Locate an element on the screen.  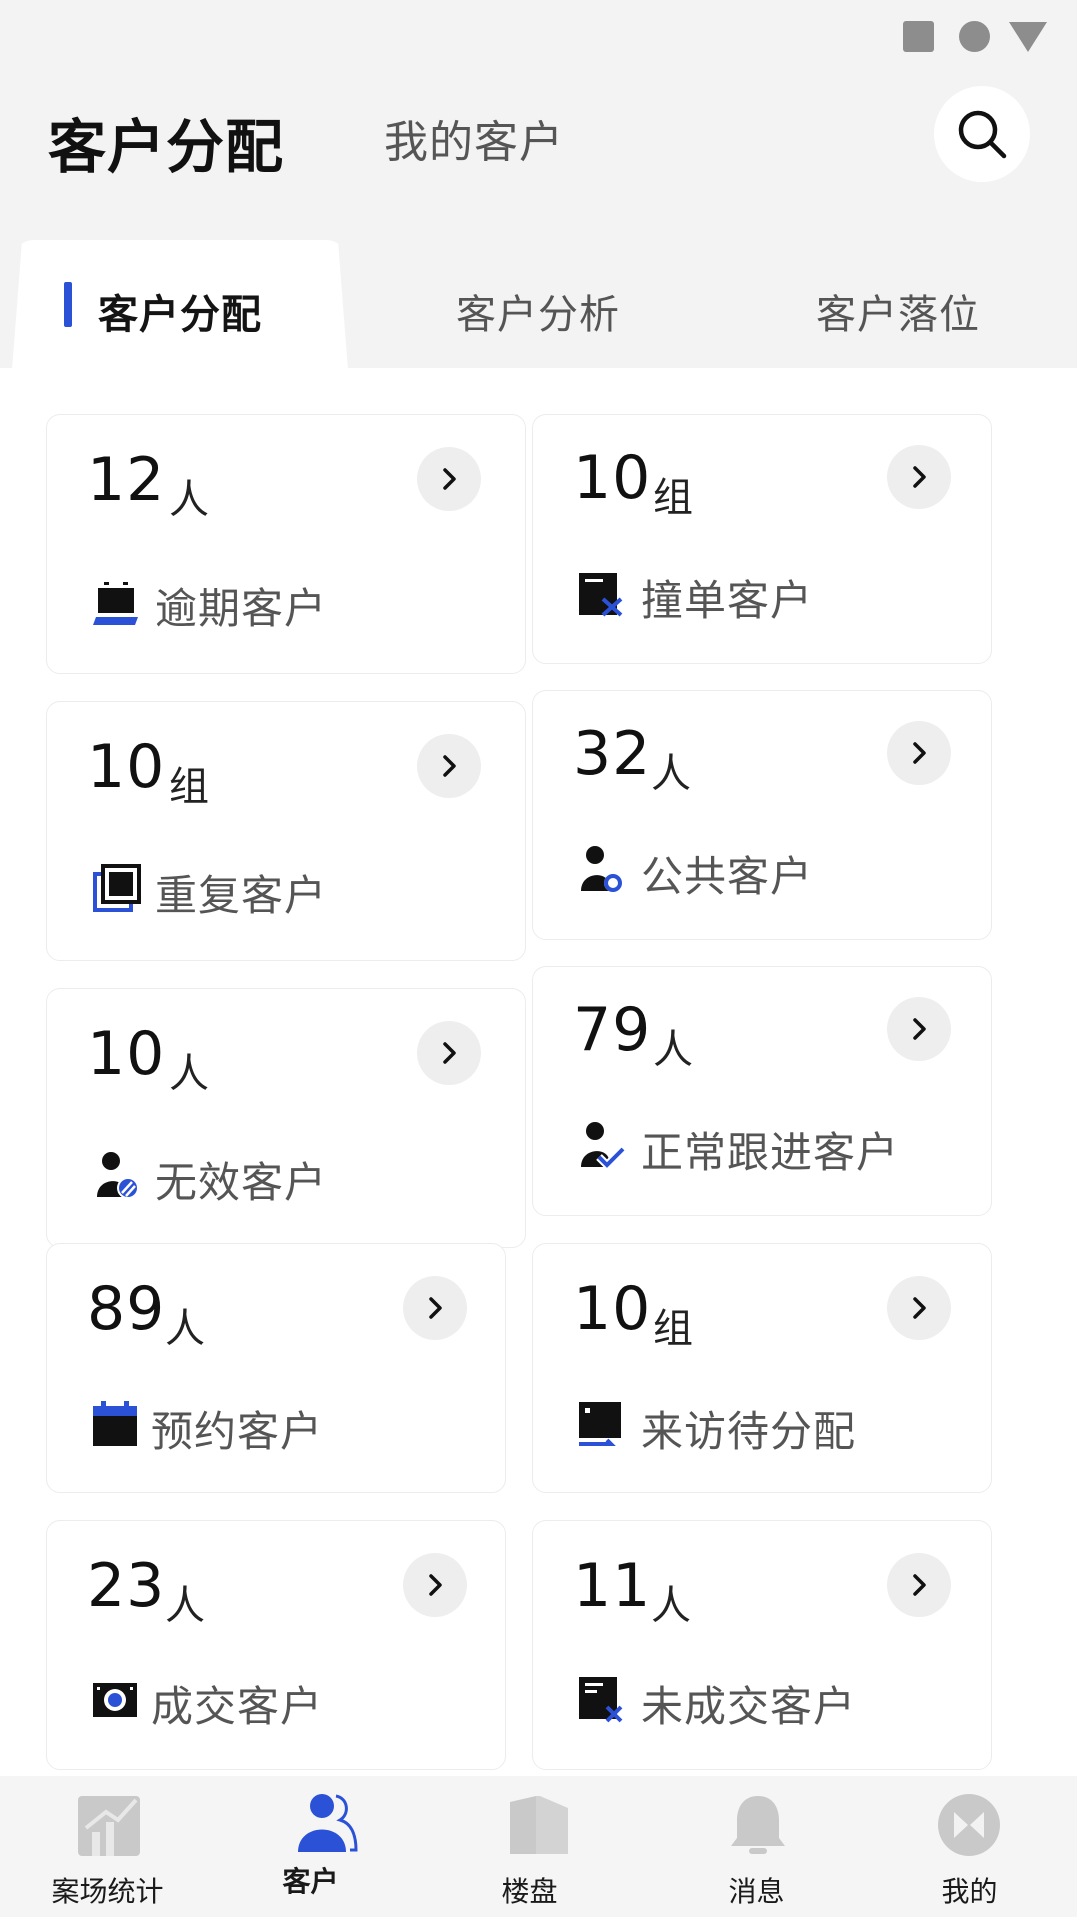
card-label: 逾期客户 is located at coordinates (241, 608).